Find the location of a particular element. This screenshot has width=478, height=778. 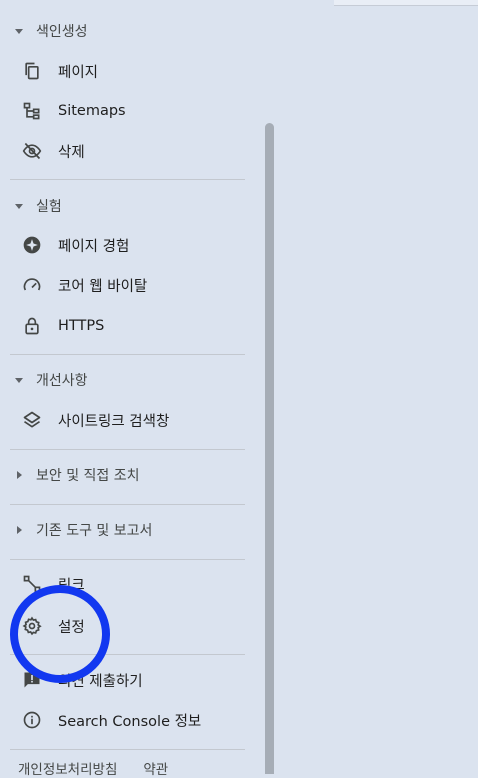

lock-icon is located at coordinates (32, 326).